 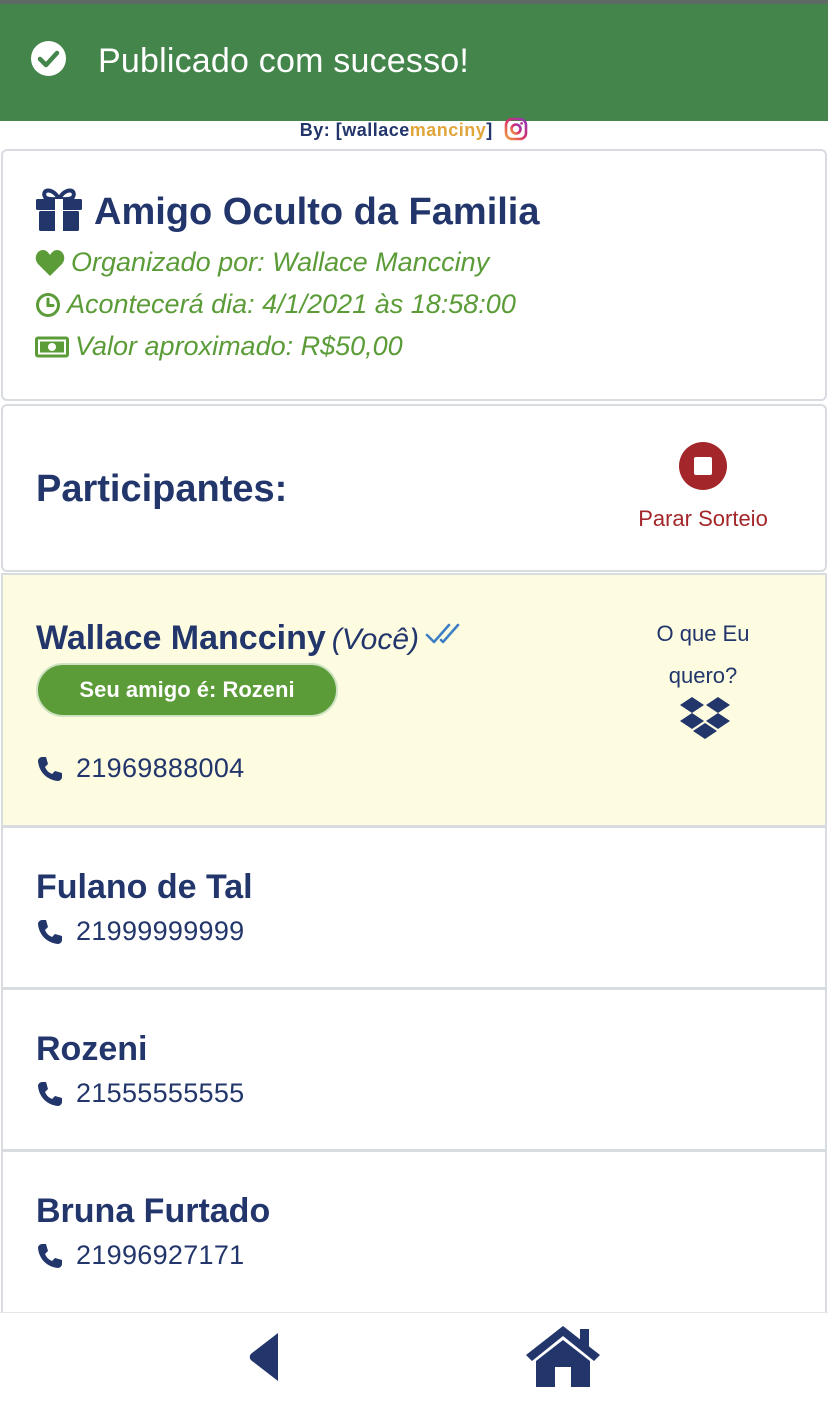 What do you see at coordinates (48, 304) in the screenshot?
I see `clock-icon` at bounding box center [48, 304].